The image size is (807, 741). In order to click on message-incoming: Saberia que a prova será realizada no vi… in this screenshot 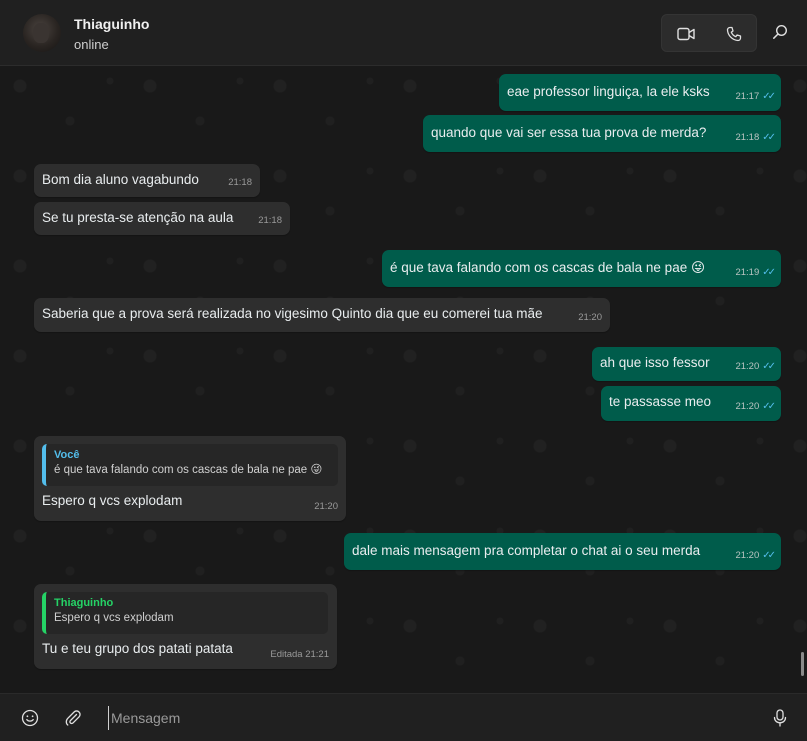, I will do `click(322, 315)`.